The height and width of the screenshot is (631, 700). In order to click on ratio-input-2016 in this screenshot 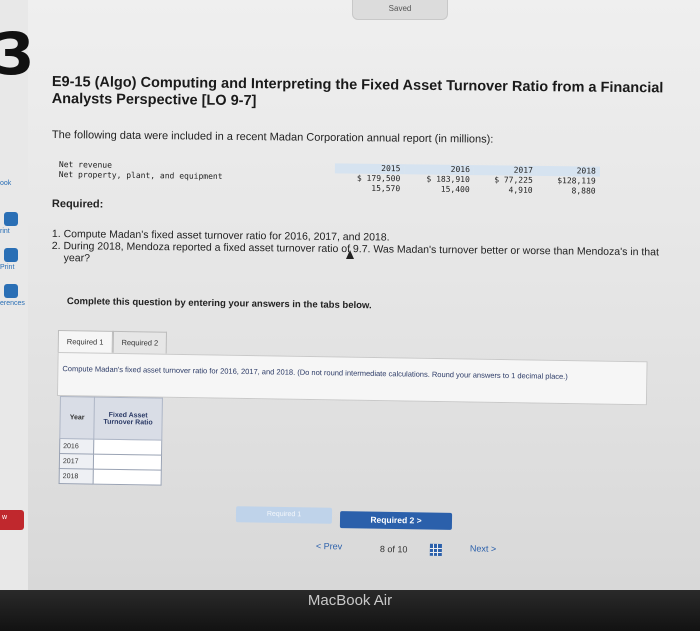, I will do `click(128, 447)`.